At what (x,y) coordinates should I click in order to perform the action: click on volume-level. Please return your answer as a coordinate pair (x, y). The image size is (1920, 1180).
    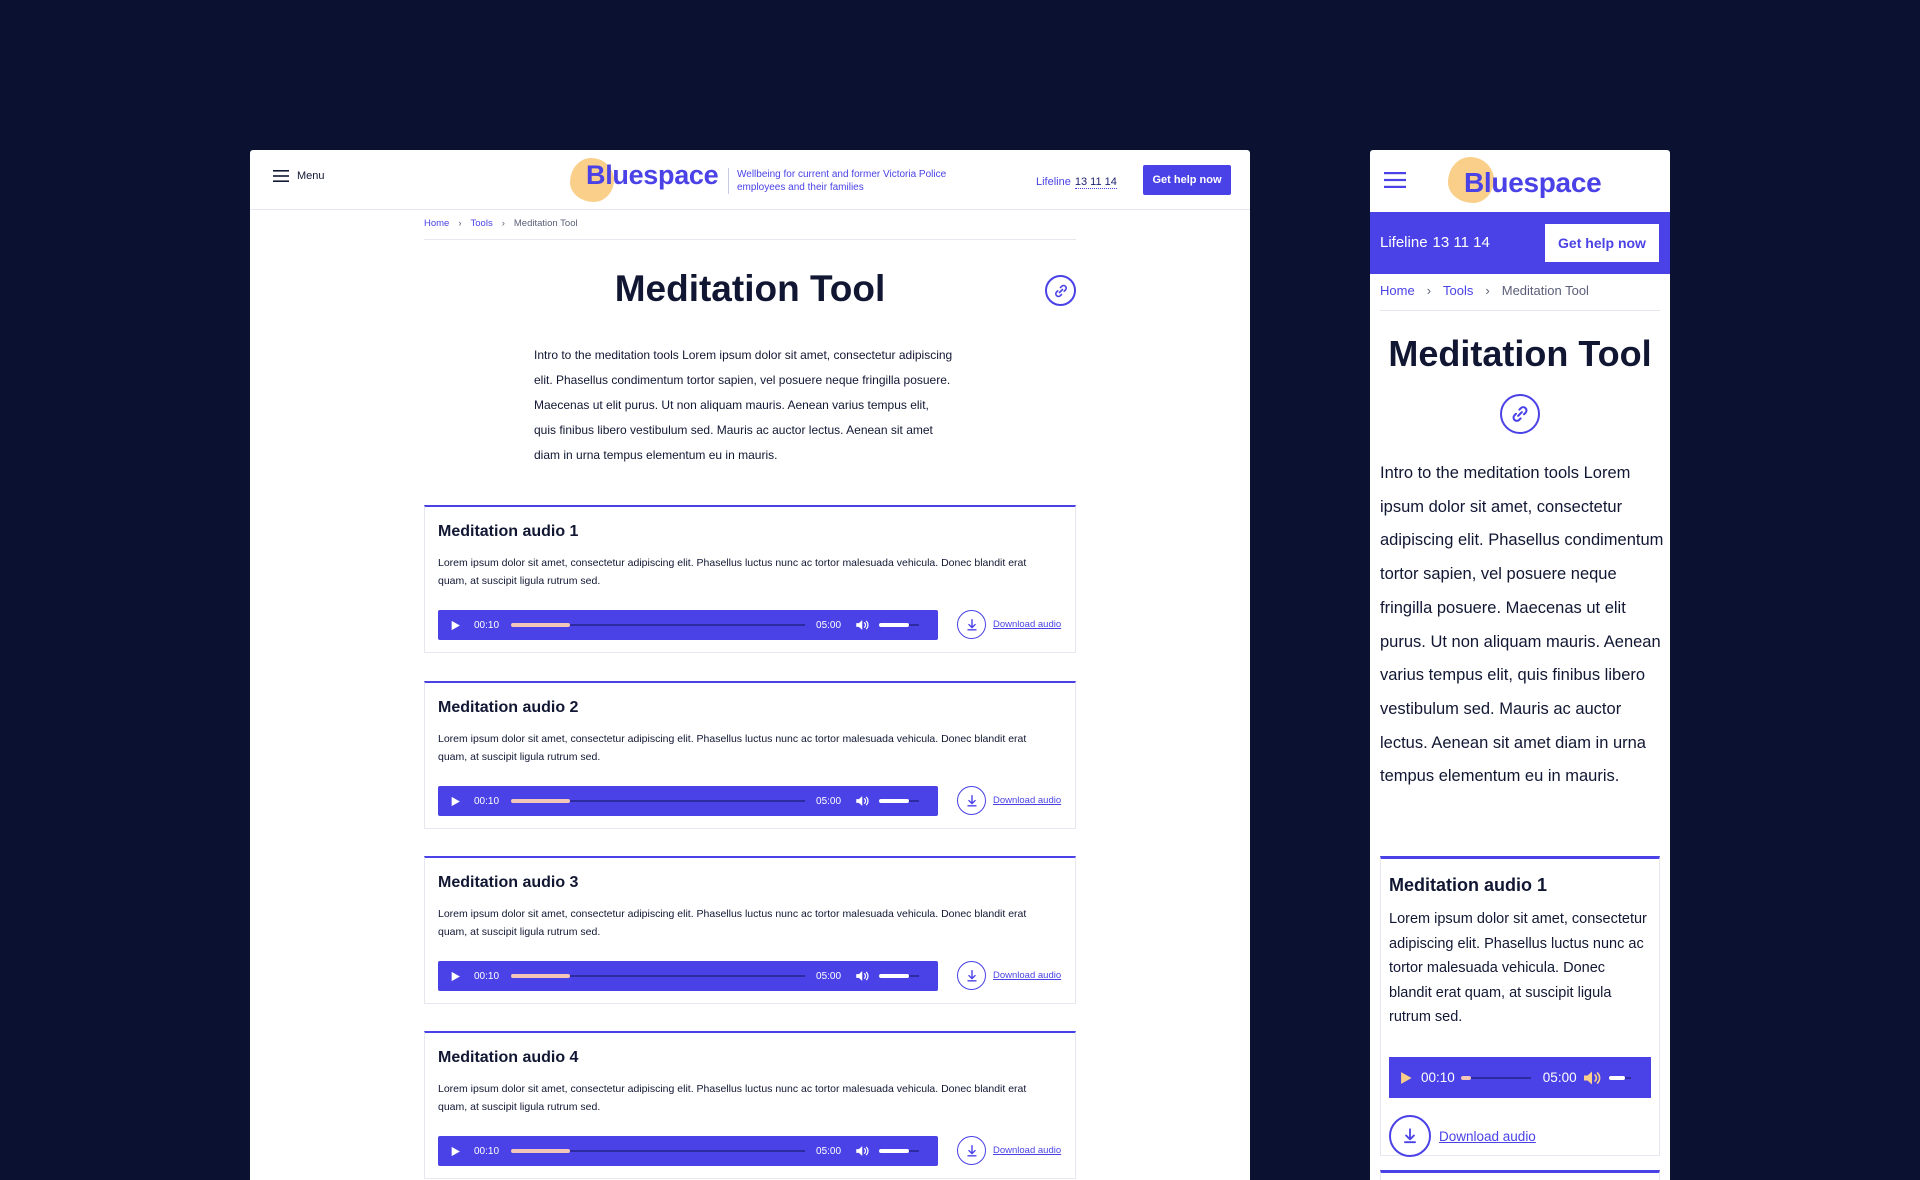
    Looking at the image, I should click on (894, 976).